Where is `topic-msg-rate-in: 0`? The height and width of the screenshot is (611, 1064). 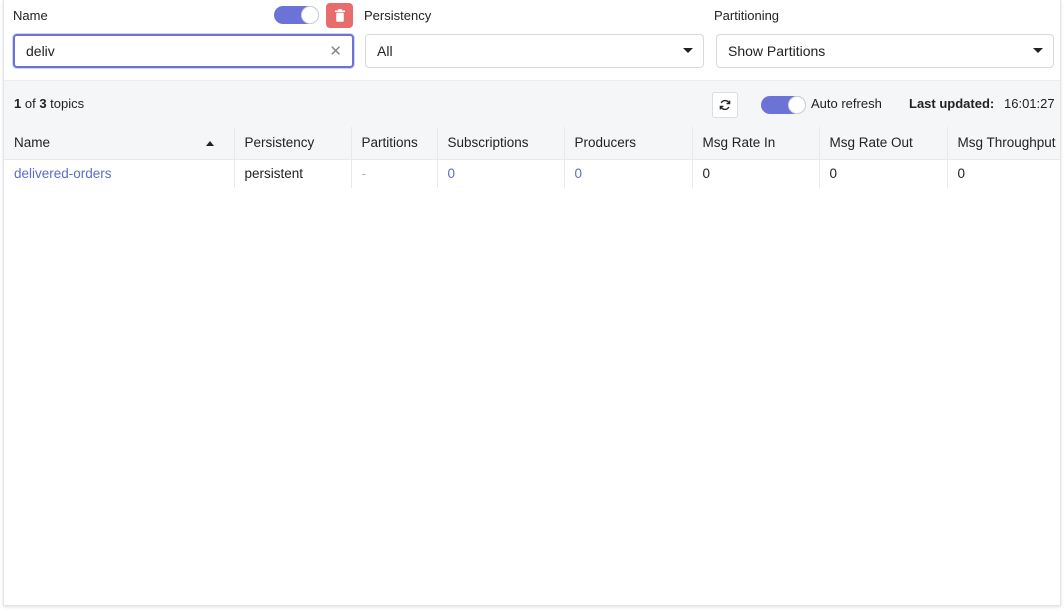
topic-msg-rate-in: 0 is located at coordinates (756, 173).